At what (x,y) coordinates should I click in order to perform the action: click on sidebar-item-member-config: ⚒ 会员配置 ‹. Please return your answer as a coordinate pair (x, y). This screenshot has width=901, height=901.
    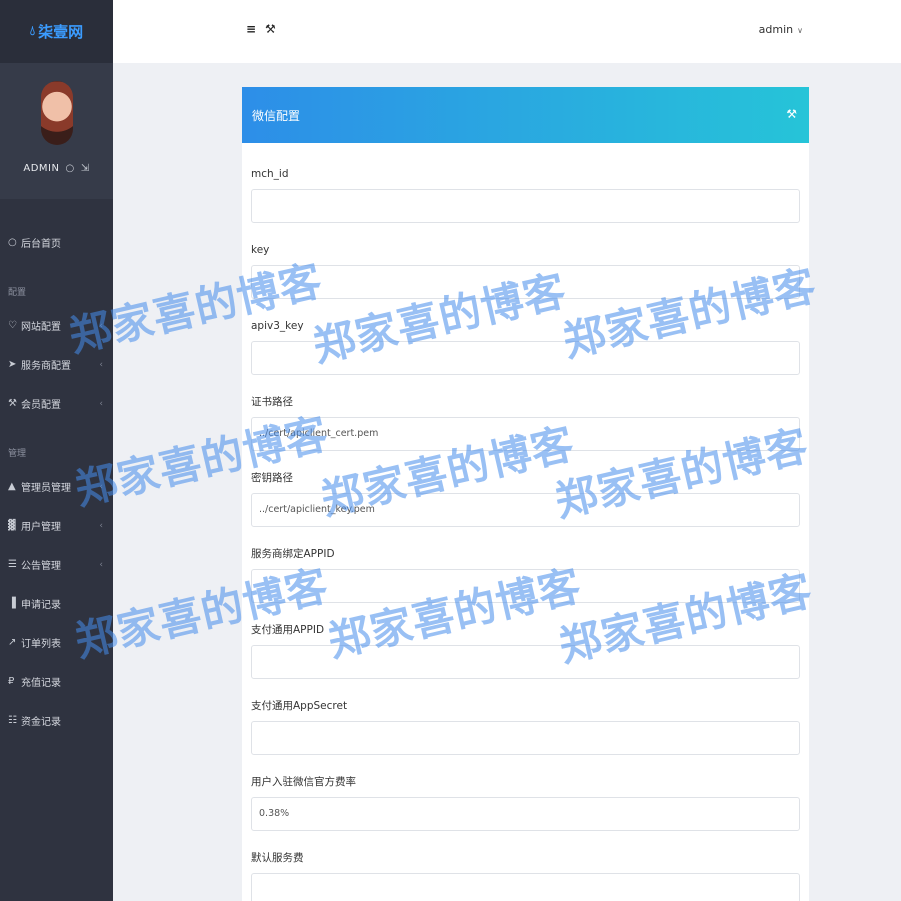
    Looking at the image, I should click on (56, 403).